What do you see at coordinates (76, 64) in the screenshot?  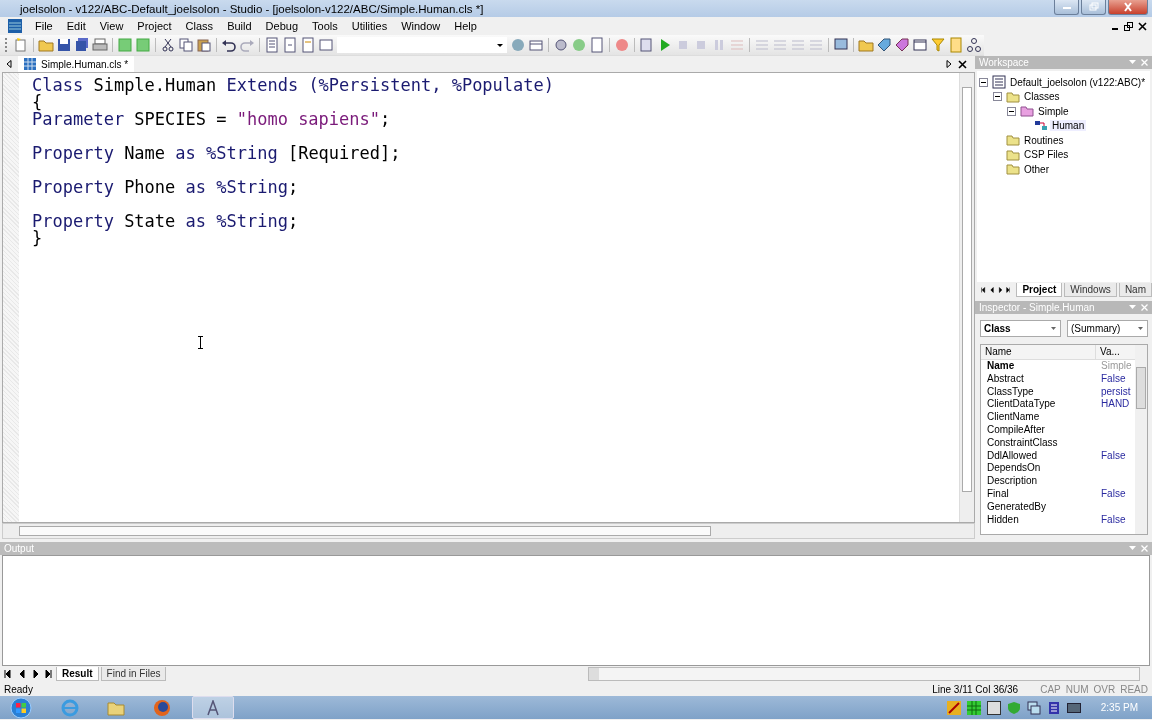 I see `editor-tab: Simple.Human.cls *` at bounding box center [76, 64].